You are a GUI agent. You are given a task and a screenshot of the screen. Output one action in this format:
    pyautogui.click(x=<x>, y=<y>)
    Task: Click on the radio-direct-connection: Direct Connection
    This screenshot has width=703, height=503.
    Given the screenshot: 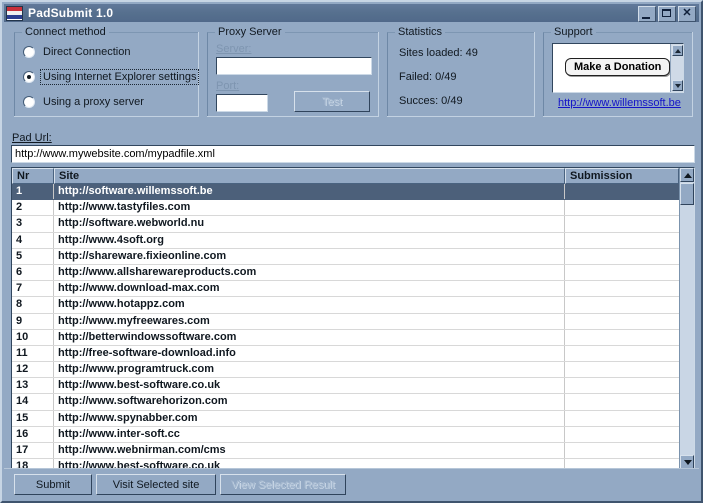 What is the action you would take?
    pyautogui.click(x=77, y=51)
    